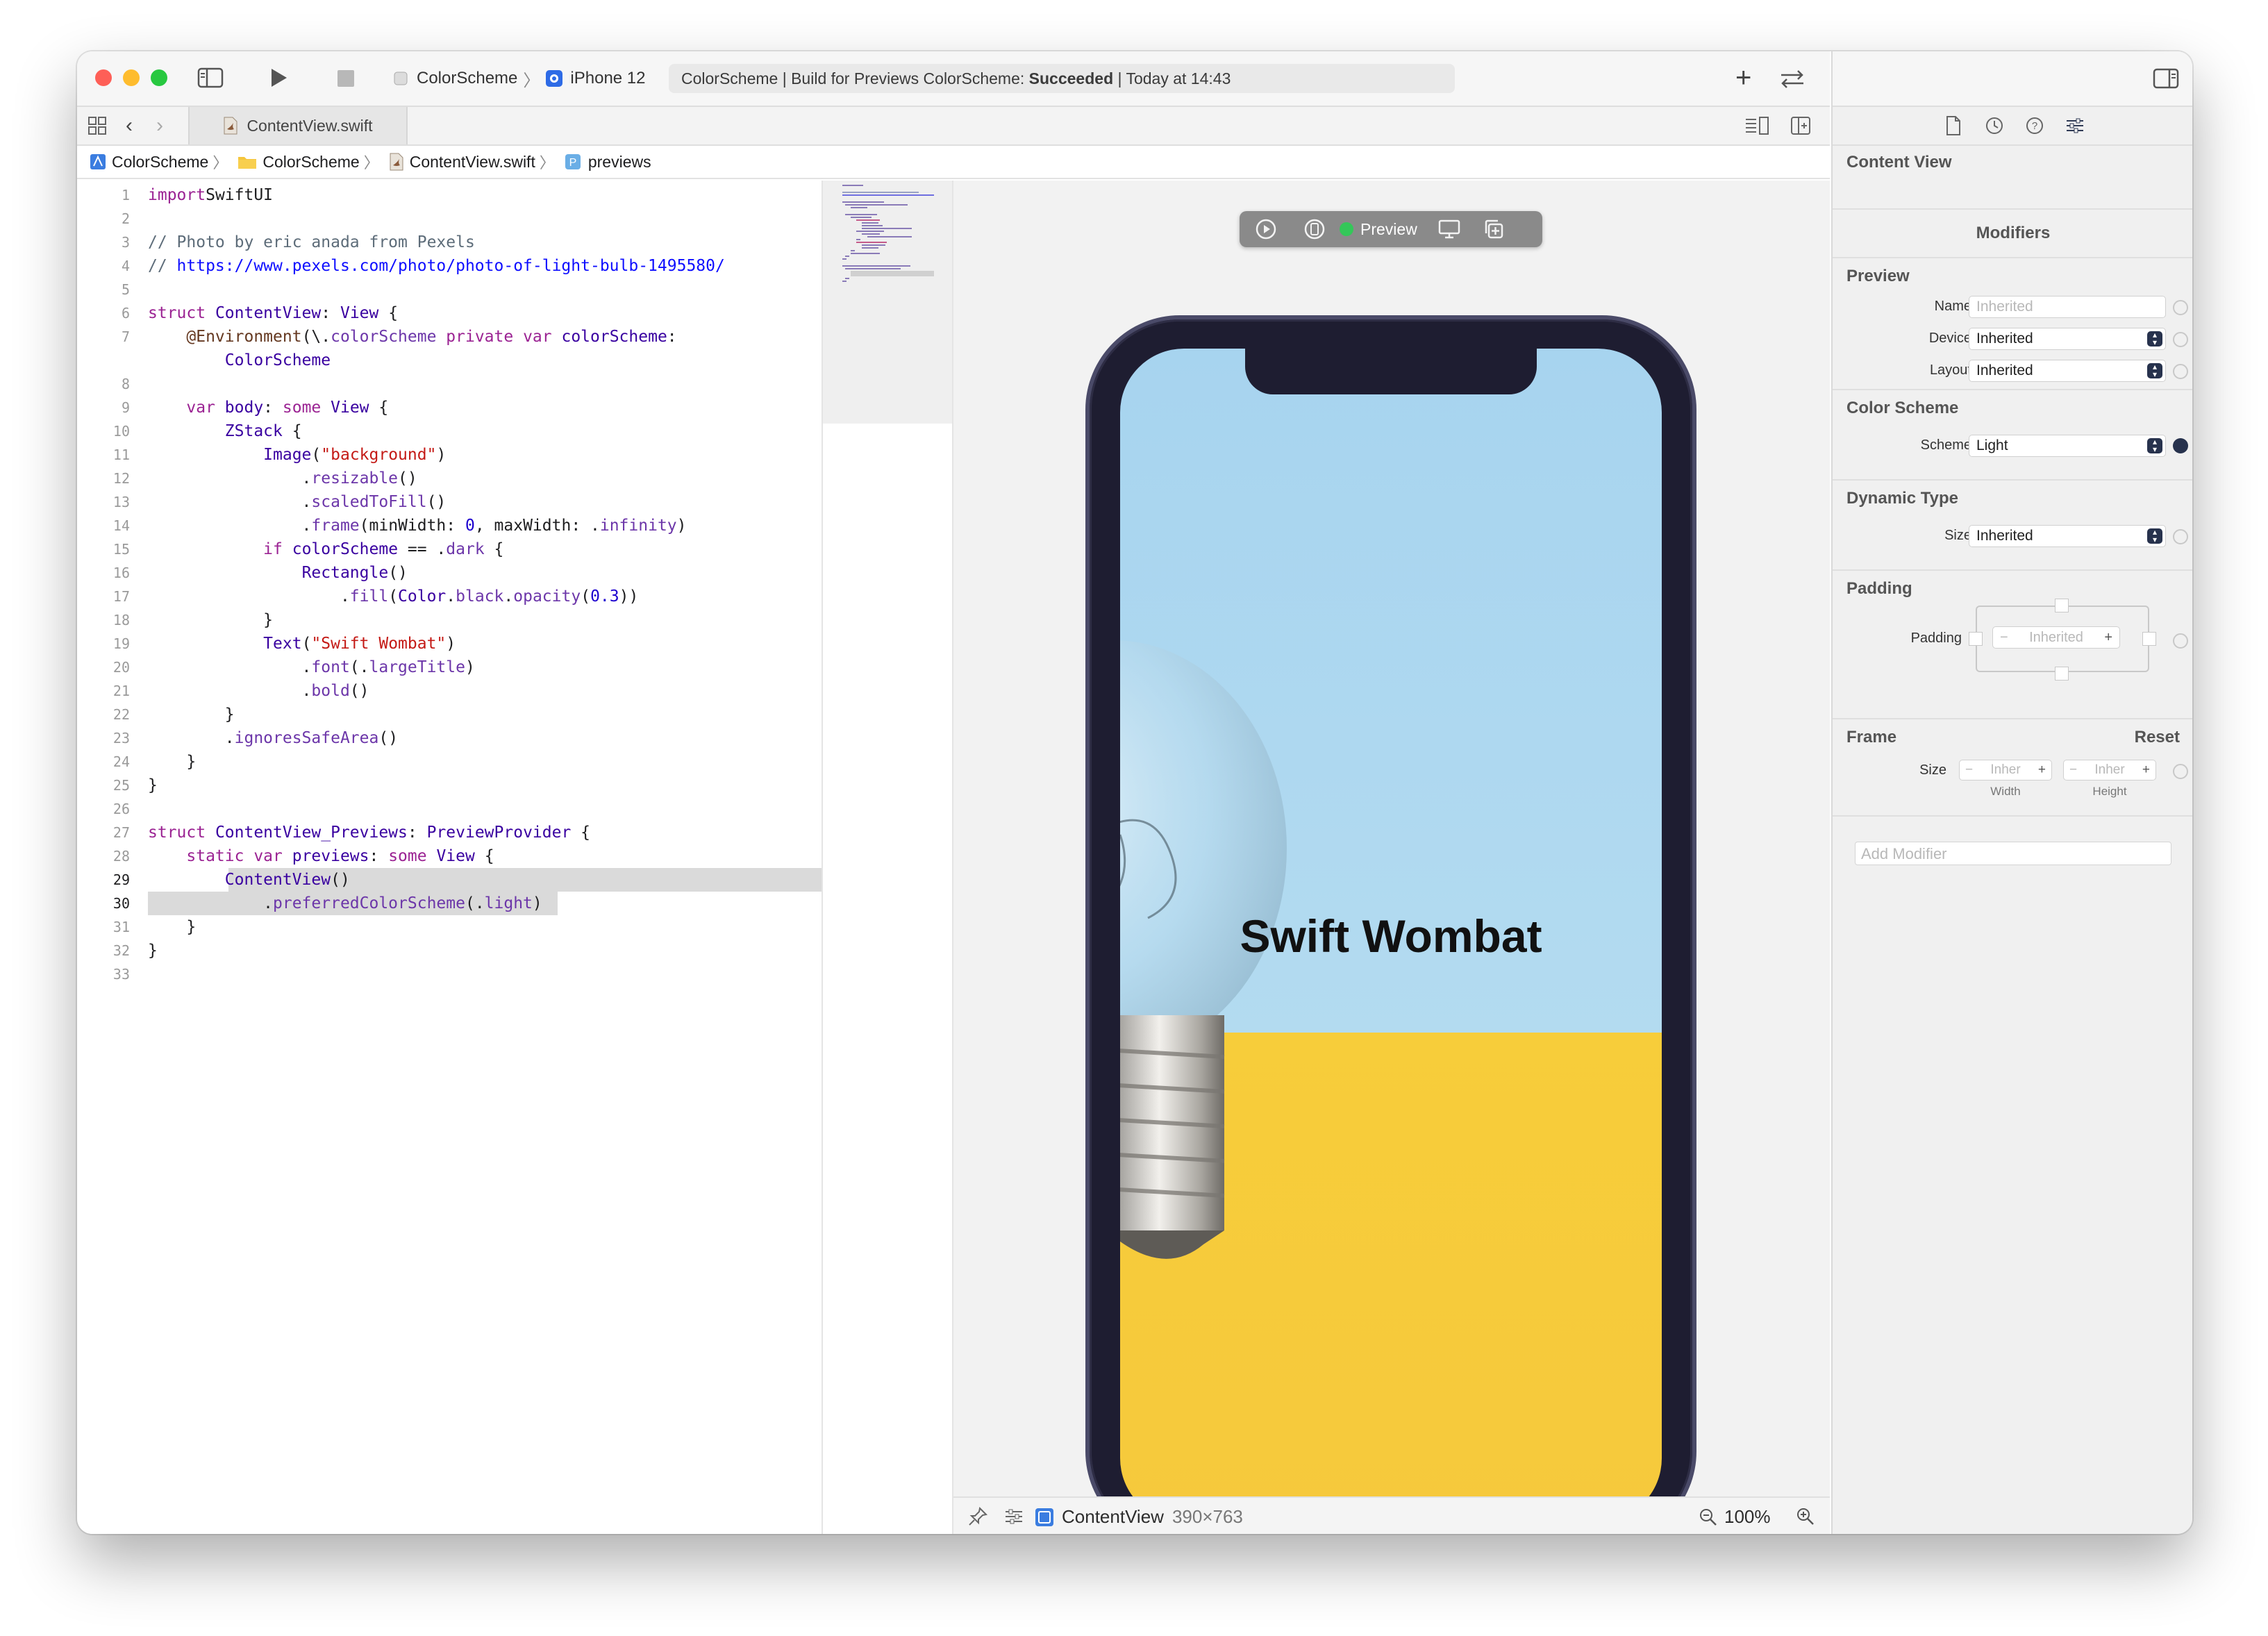 Image resolution: width=2268 pixels, height=1636 pixels. What do you see at coordinates (449, 785) in the screenshot?
I see `code-line: 25}` at bounding box center [449, 785].